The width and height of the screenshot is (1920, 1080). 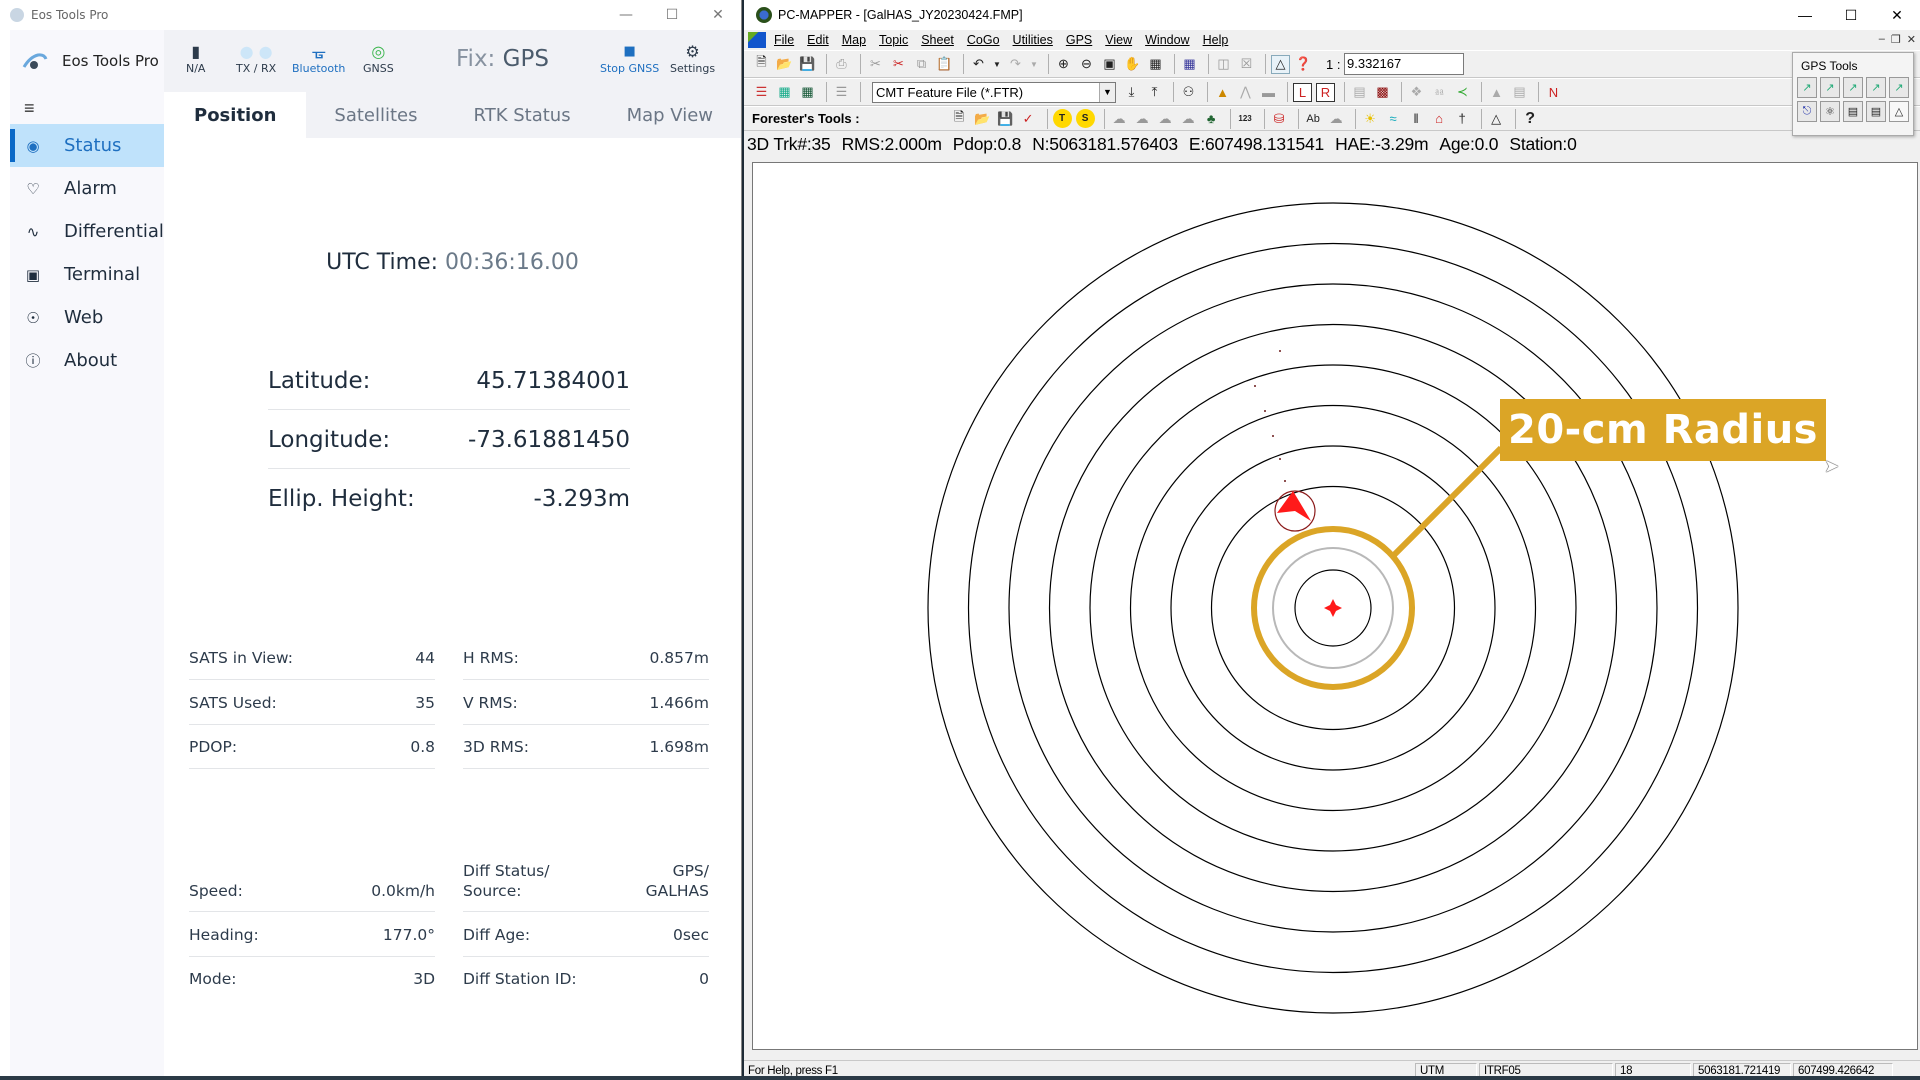 I want to click on building-icon: ⌂, so click(x=1439, y=118).